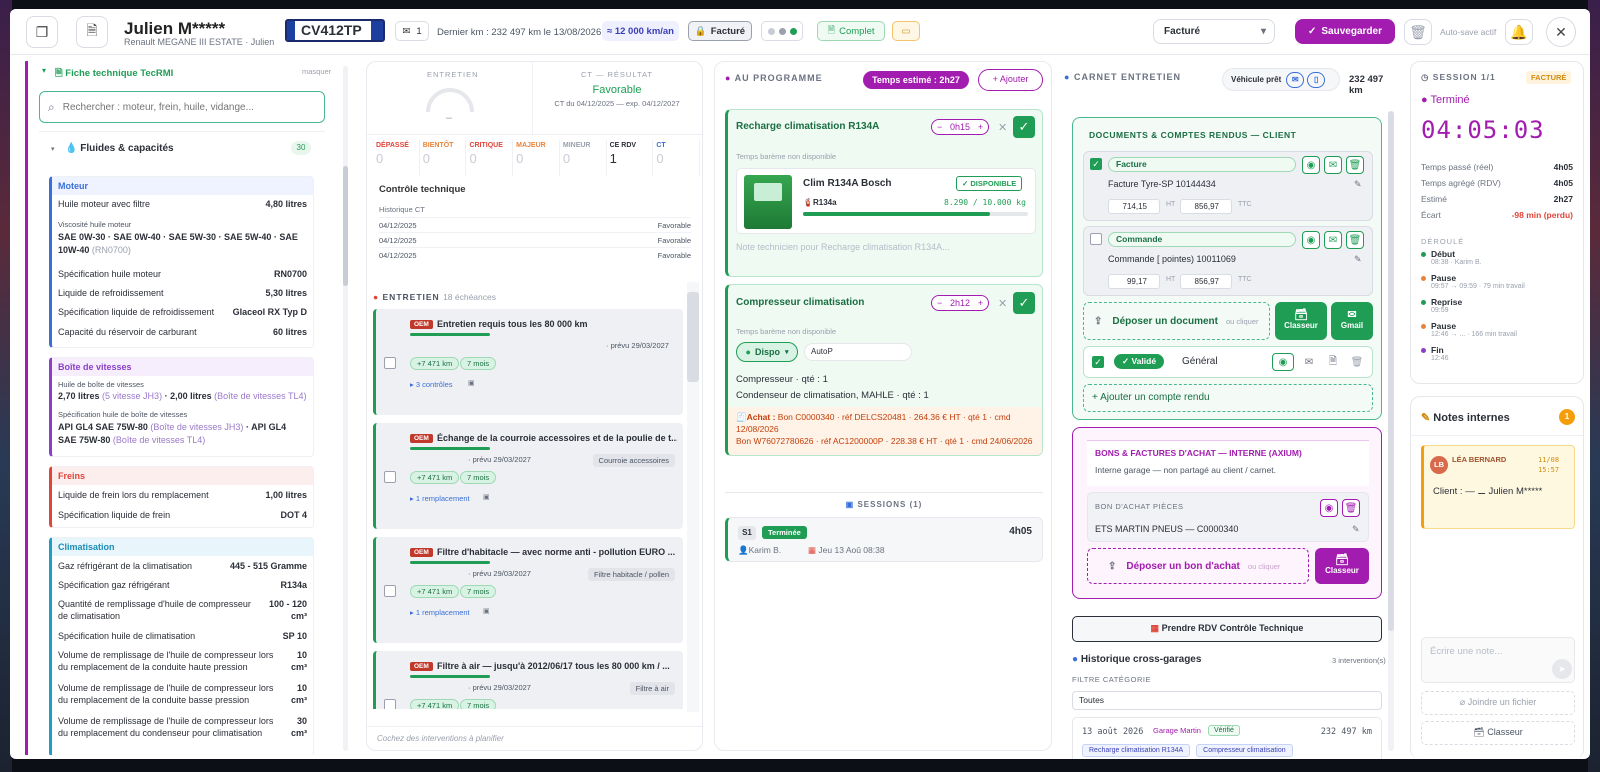  What do you see at coordinates (1418, 32) in the screenshot?
I see `delete-icon: 🗑` at bounding box center [1418, 32].